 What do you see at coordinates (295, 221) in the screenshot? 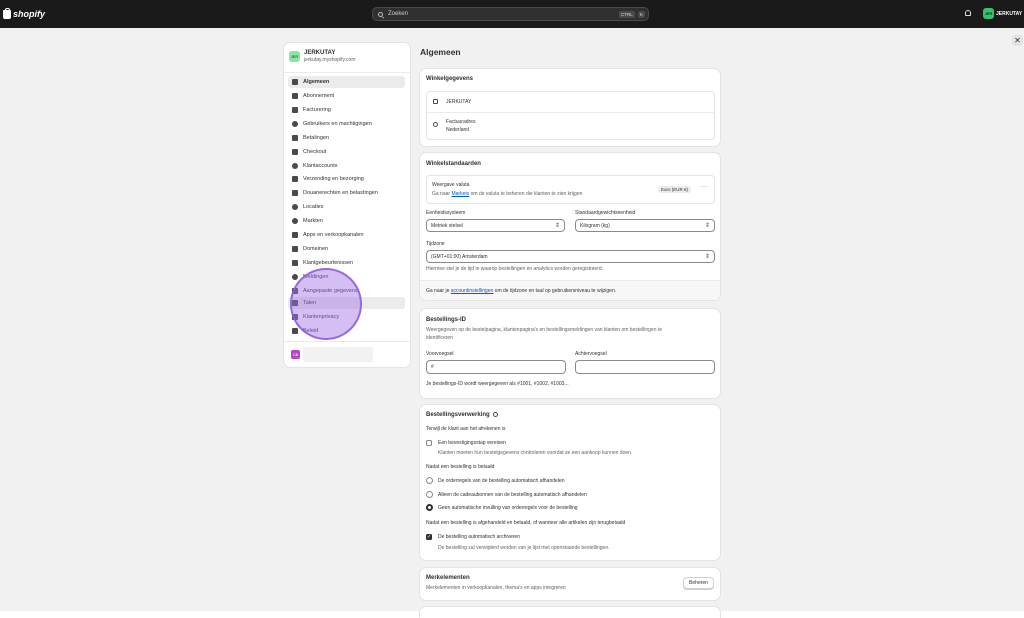
I see `globe-icon` at bounding box center [295, 221].